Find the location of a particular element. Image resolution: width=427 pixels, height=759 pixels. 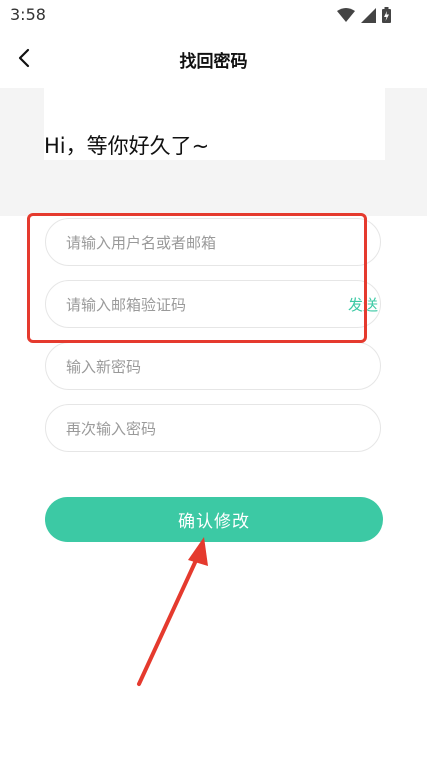

greeting-text: Hi，等你好久了~ is located at coordinates (127, 146).